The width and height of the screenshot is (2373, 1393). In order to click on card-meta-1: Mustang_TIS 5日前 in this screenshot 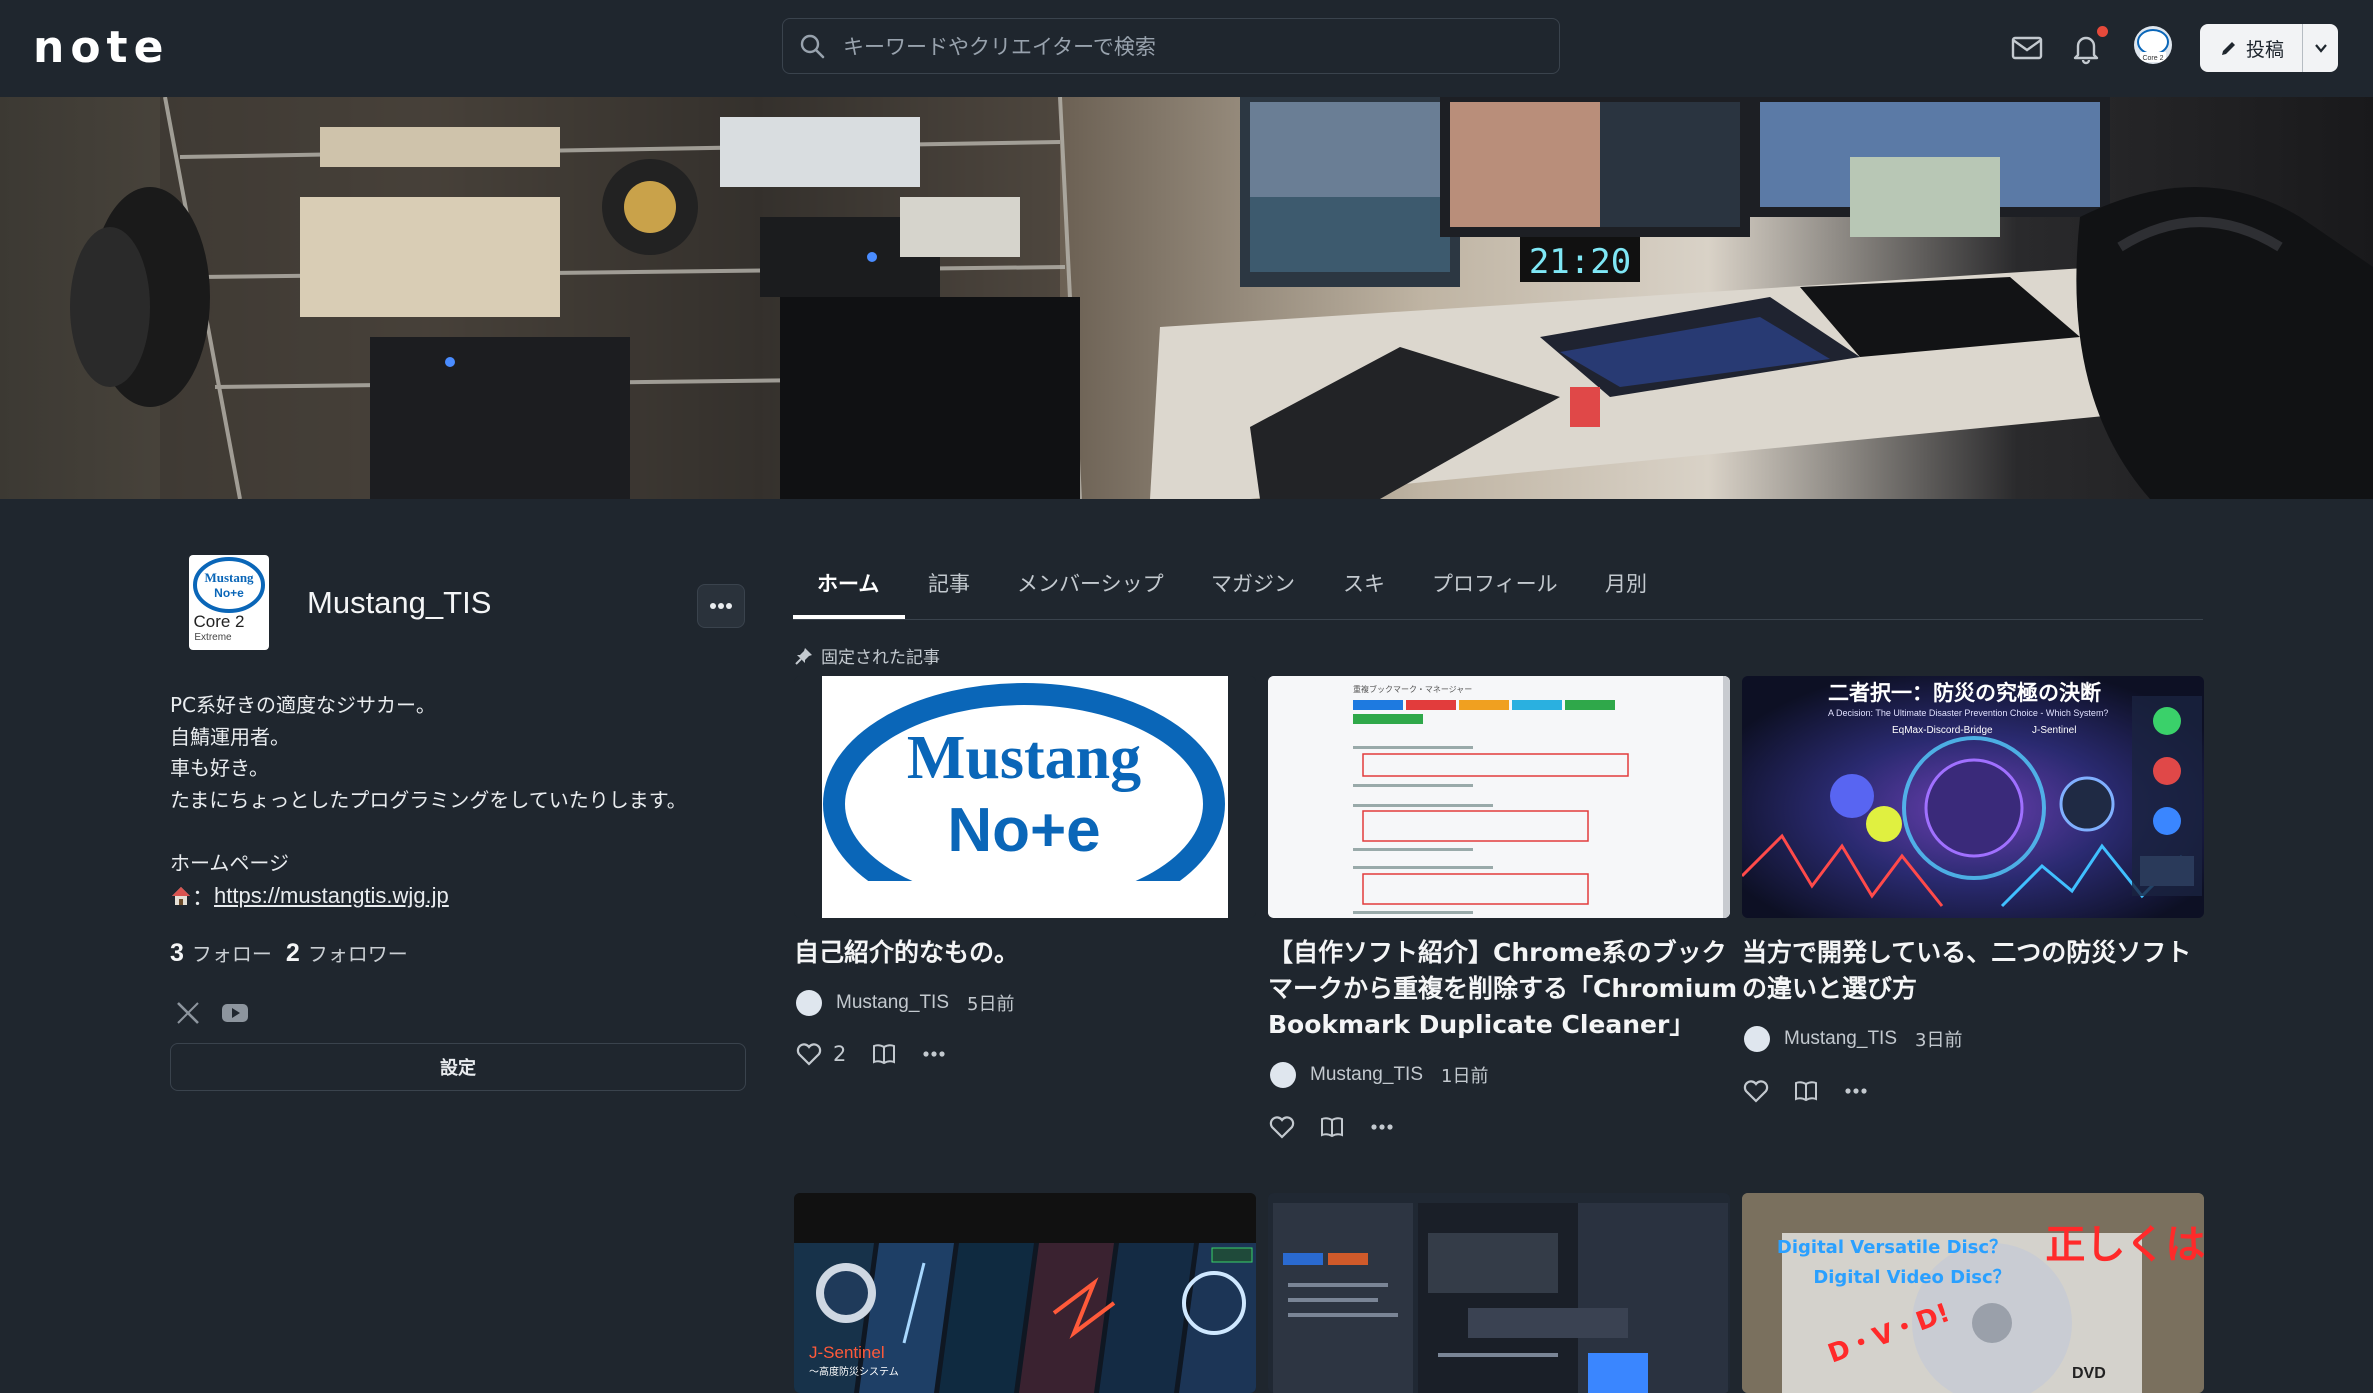, I will do `click(905, 1003)`.